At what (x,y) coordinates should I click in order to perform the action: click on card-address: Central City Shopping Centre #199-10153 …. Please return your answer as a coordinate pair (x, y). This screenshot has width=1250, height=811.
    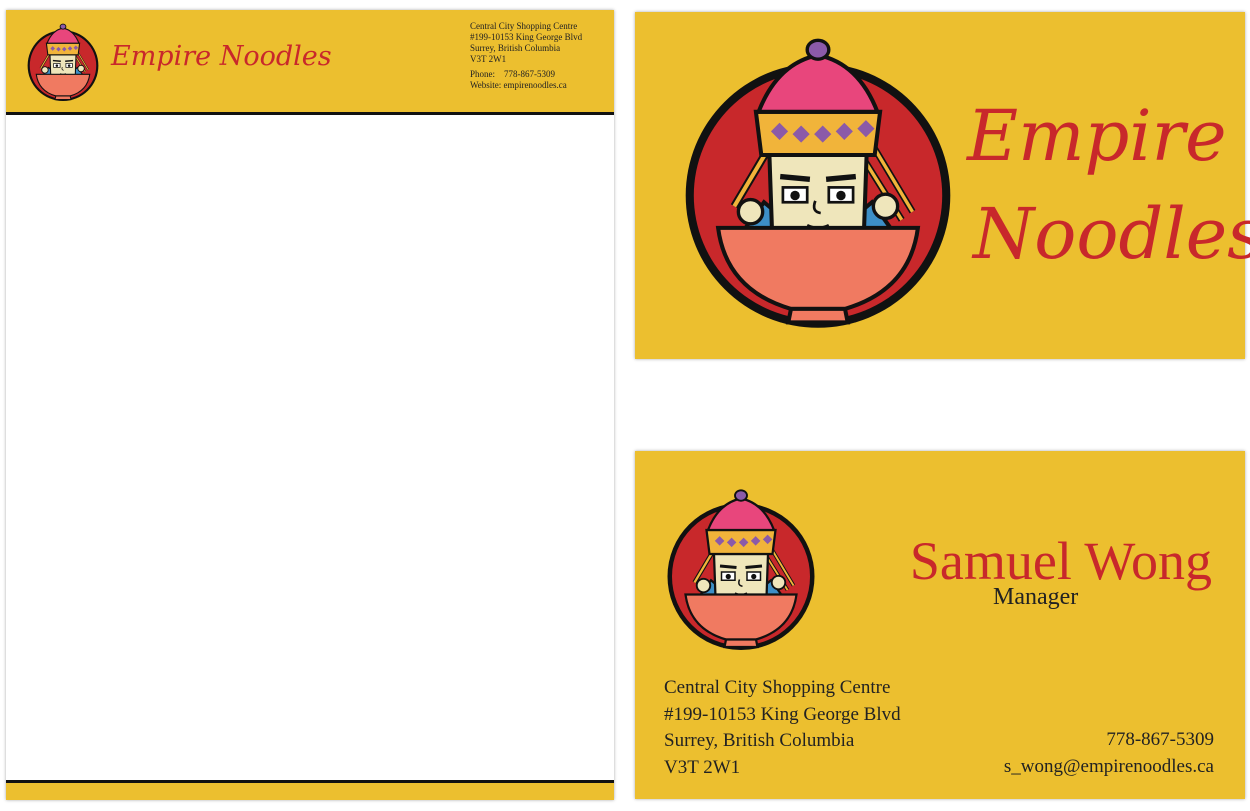
    Looking at the image, I should click on (782, 728).